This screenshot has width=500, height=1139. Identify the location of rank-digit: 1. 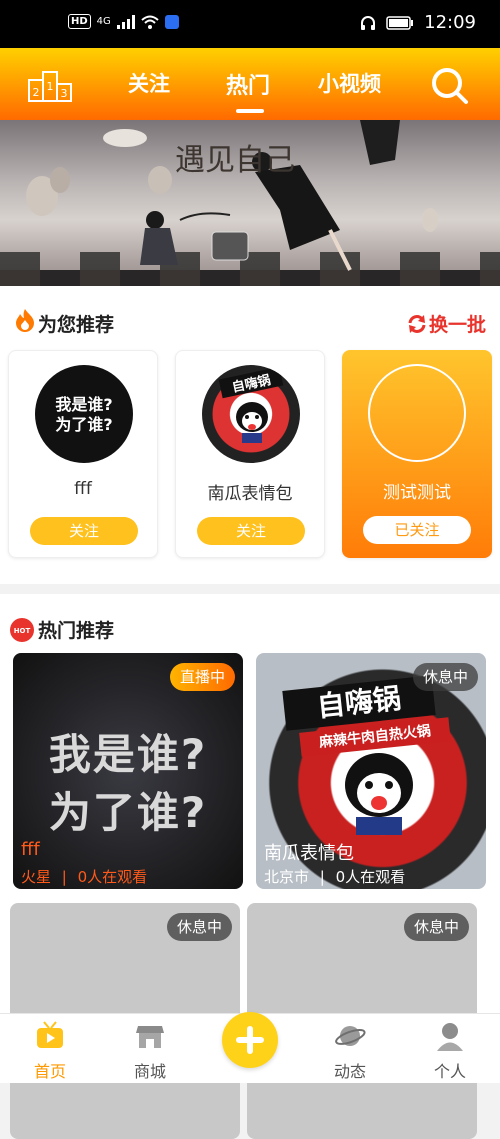
(50, 86).